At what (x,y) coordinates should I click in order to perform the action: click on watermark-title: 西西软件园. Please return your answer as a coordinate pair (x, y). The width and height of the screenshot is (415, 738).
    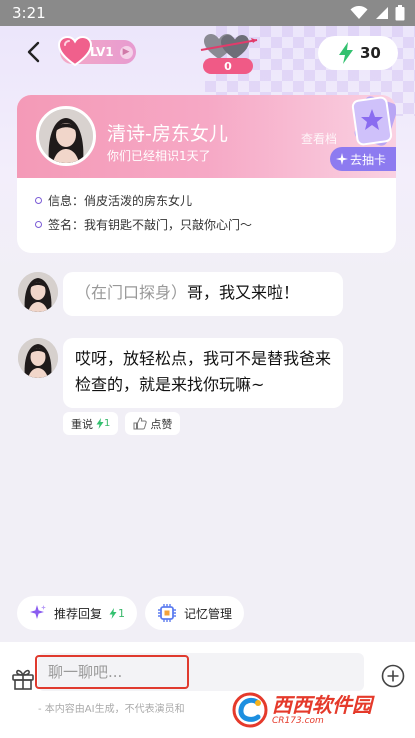
    Looking at the image, I should click on (322, 704).